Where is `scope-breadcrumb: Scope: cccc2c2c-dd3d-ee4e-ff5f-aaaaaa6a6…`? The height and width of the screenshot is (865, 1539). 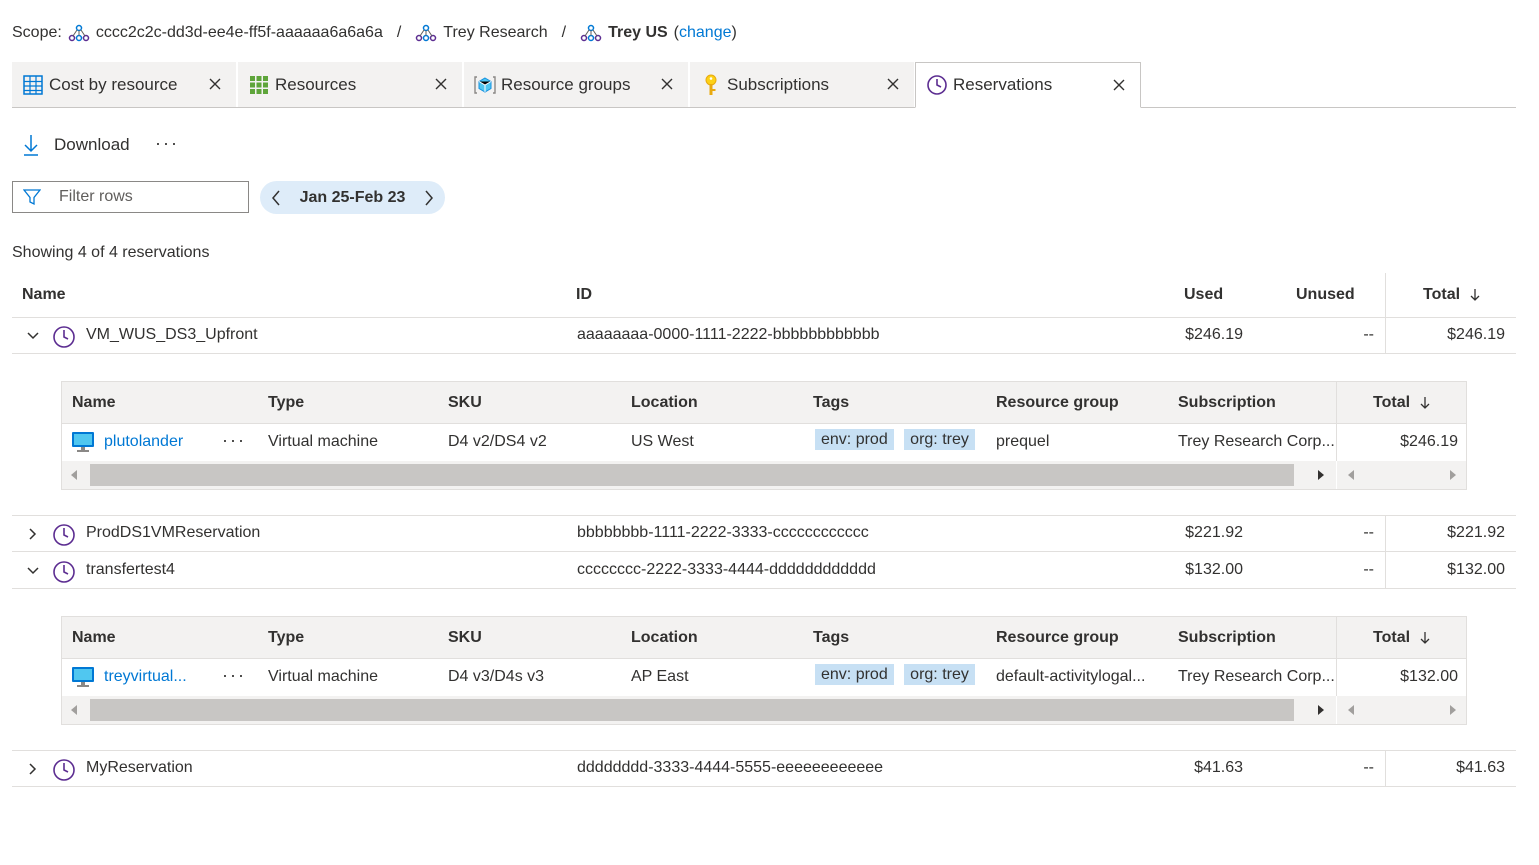 scope-breadcrumb: Scope: cccc2c2c-dd3d-ee4e-ff5f-aaaaaa6a6… is located at coordinates (374, 33).